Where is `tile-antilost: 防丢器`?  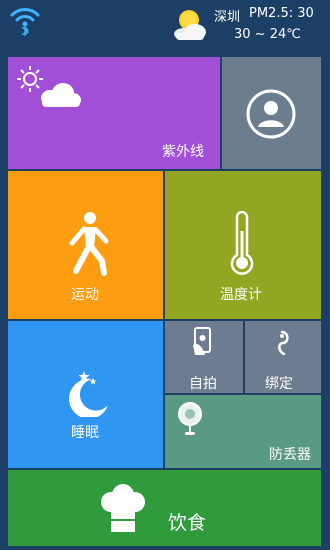 tile-antilost: 防丢器 is located at coordinates (243, 431).